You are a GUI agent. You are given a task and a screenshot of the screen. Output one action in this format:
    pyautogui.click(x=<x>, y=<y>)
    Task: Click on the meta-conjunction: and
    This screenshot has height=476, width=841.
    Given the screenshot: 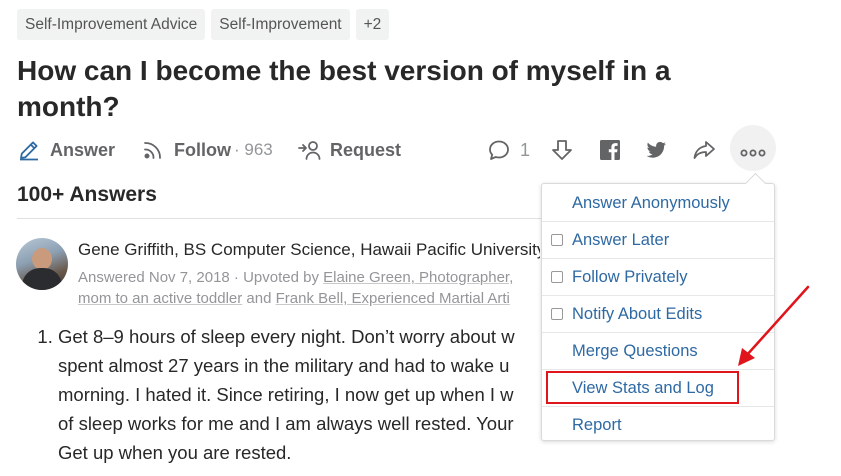 What is the action you would take?
    pyautogui.click(x=259, y=298)
    